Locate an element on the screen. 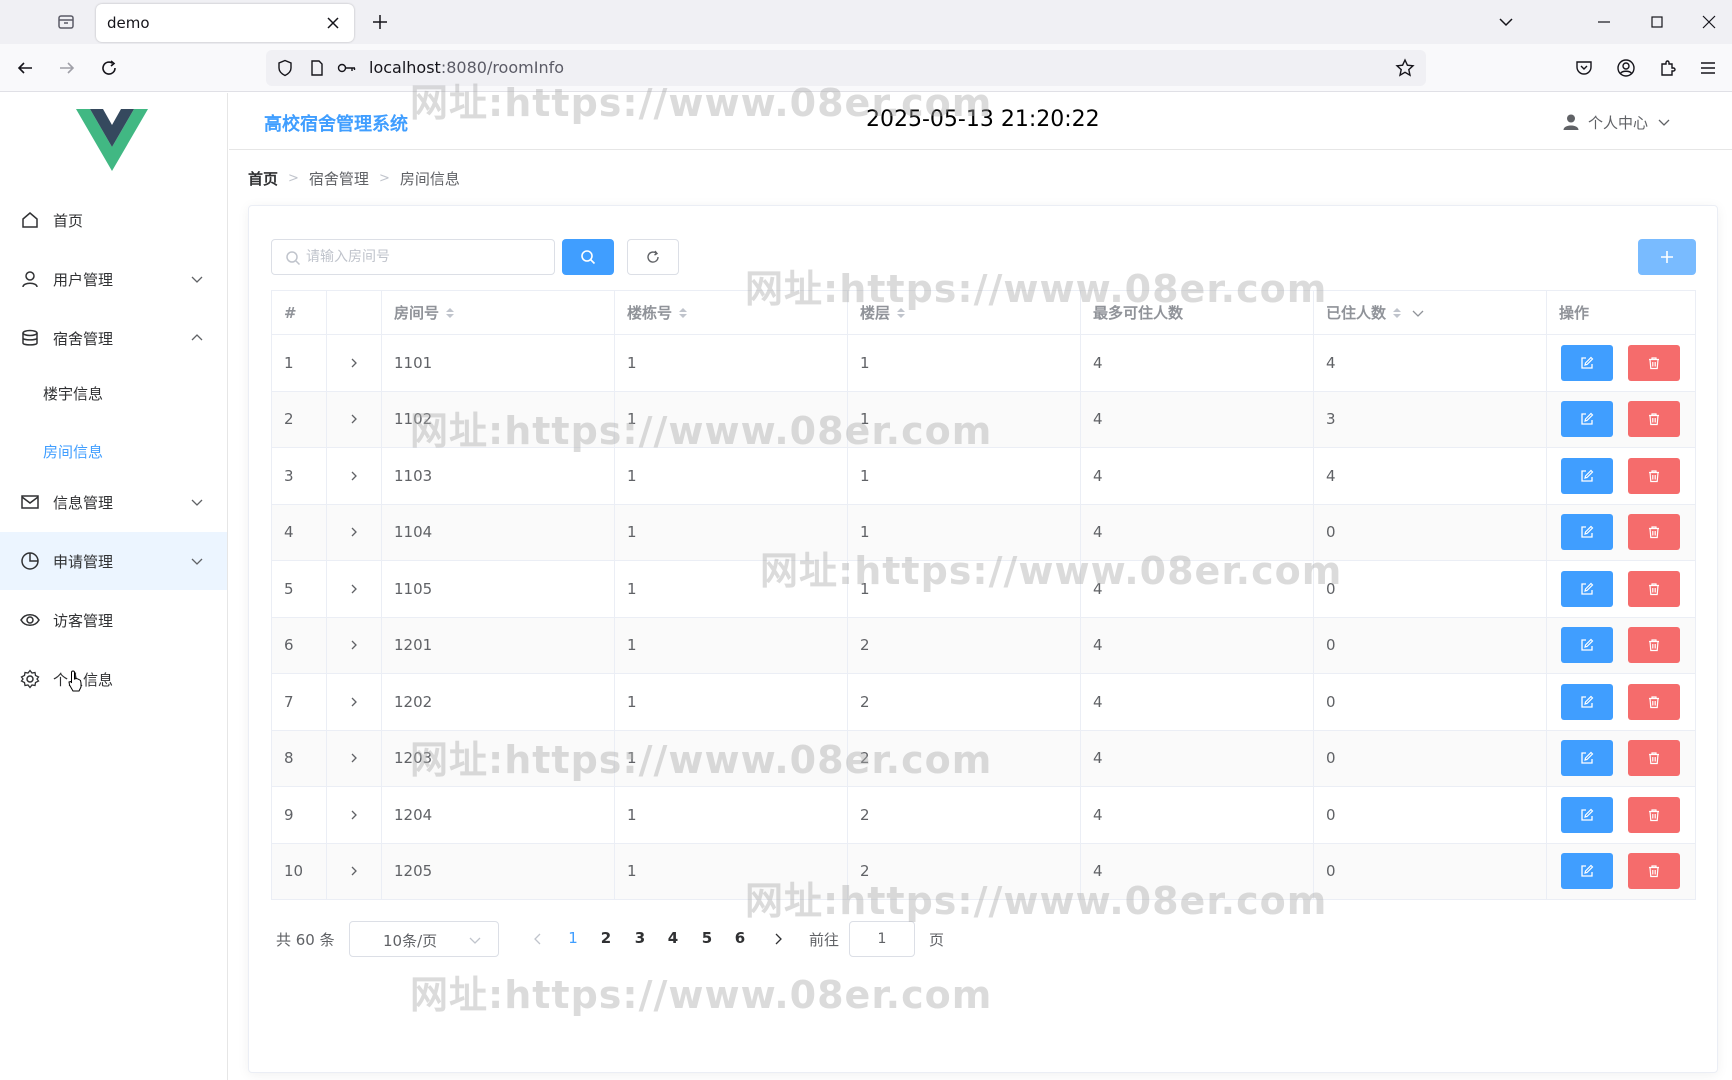  page-icon is located at coordinates (317, 68).